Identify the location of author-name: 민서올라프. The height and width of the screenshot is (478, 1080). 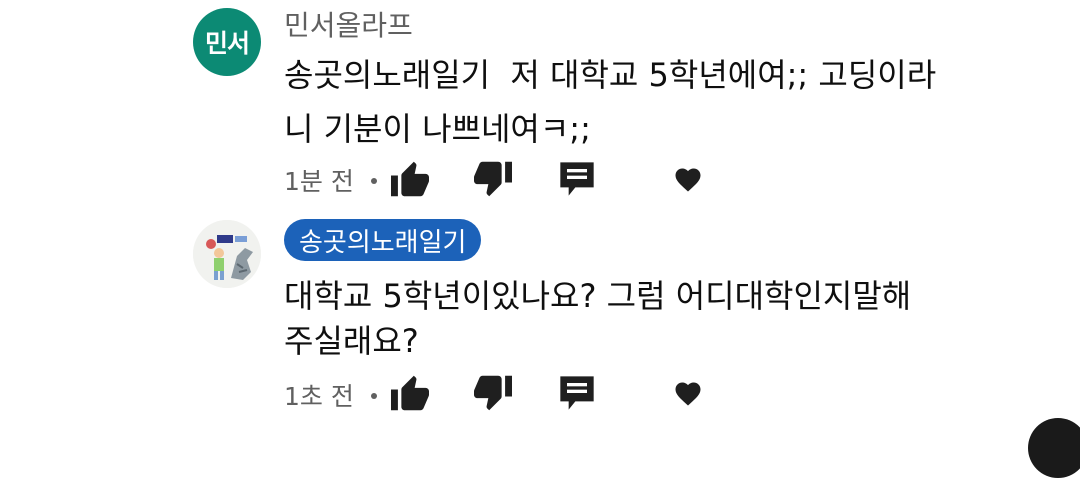
(348, 24).